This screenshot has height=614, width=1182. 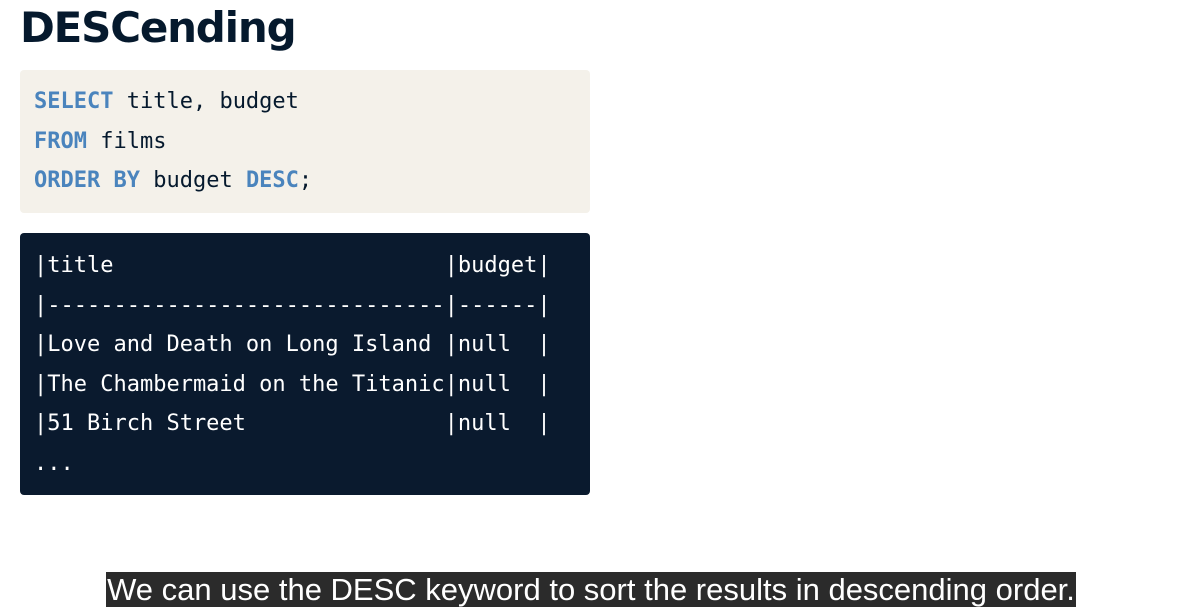 What do you see at coordinates (305, 102) in the screenshot?
I see `code-line-select: SELECT title, budget` at bounding box center [305, 102].